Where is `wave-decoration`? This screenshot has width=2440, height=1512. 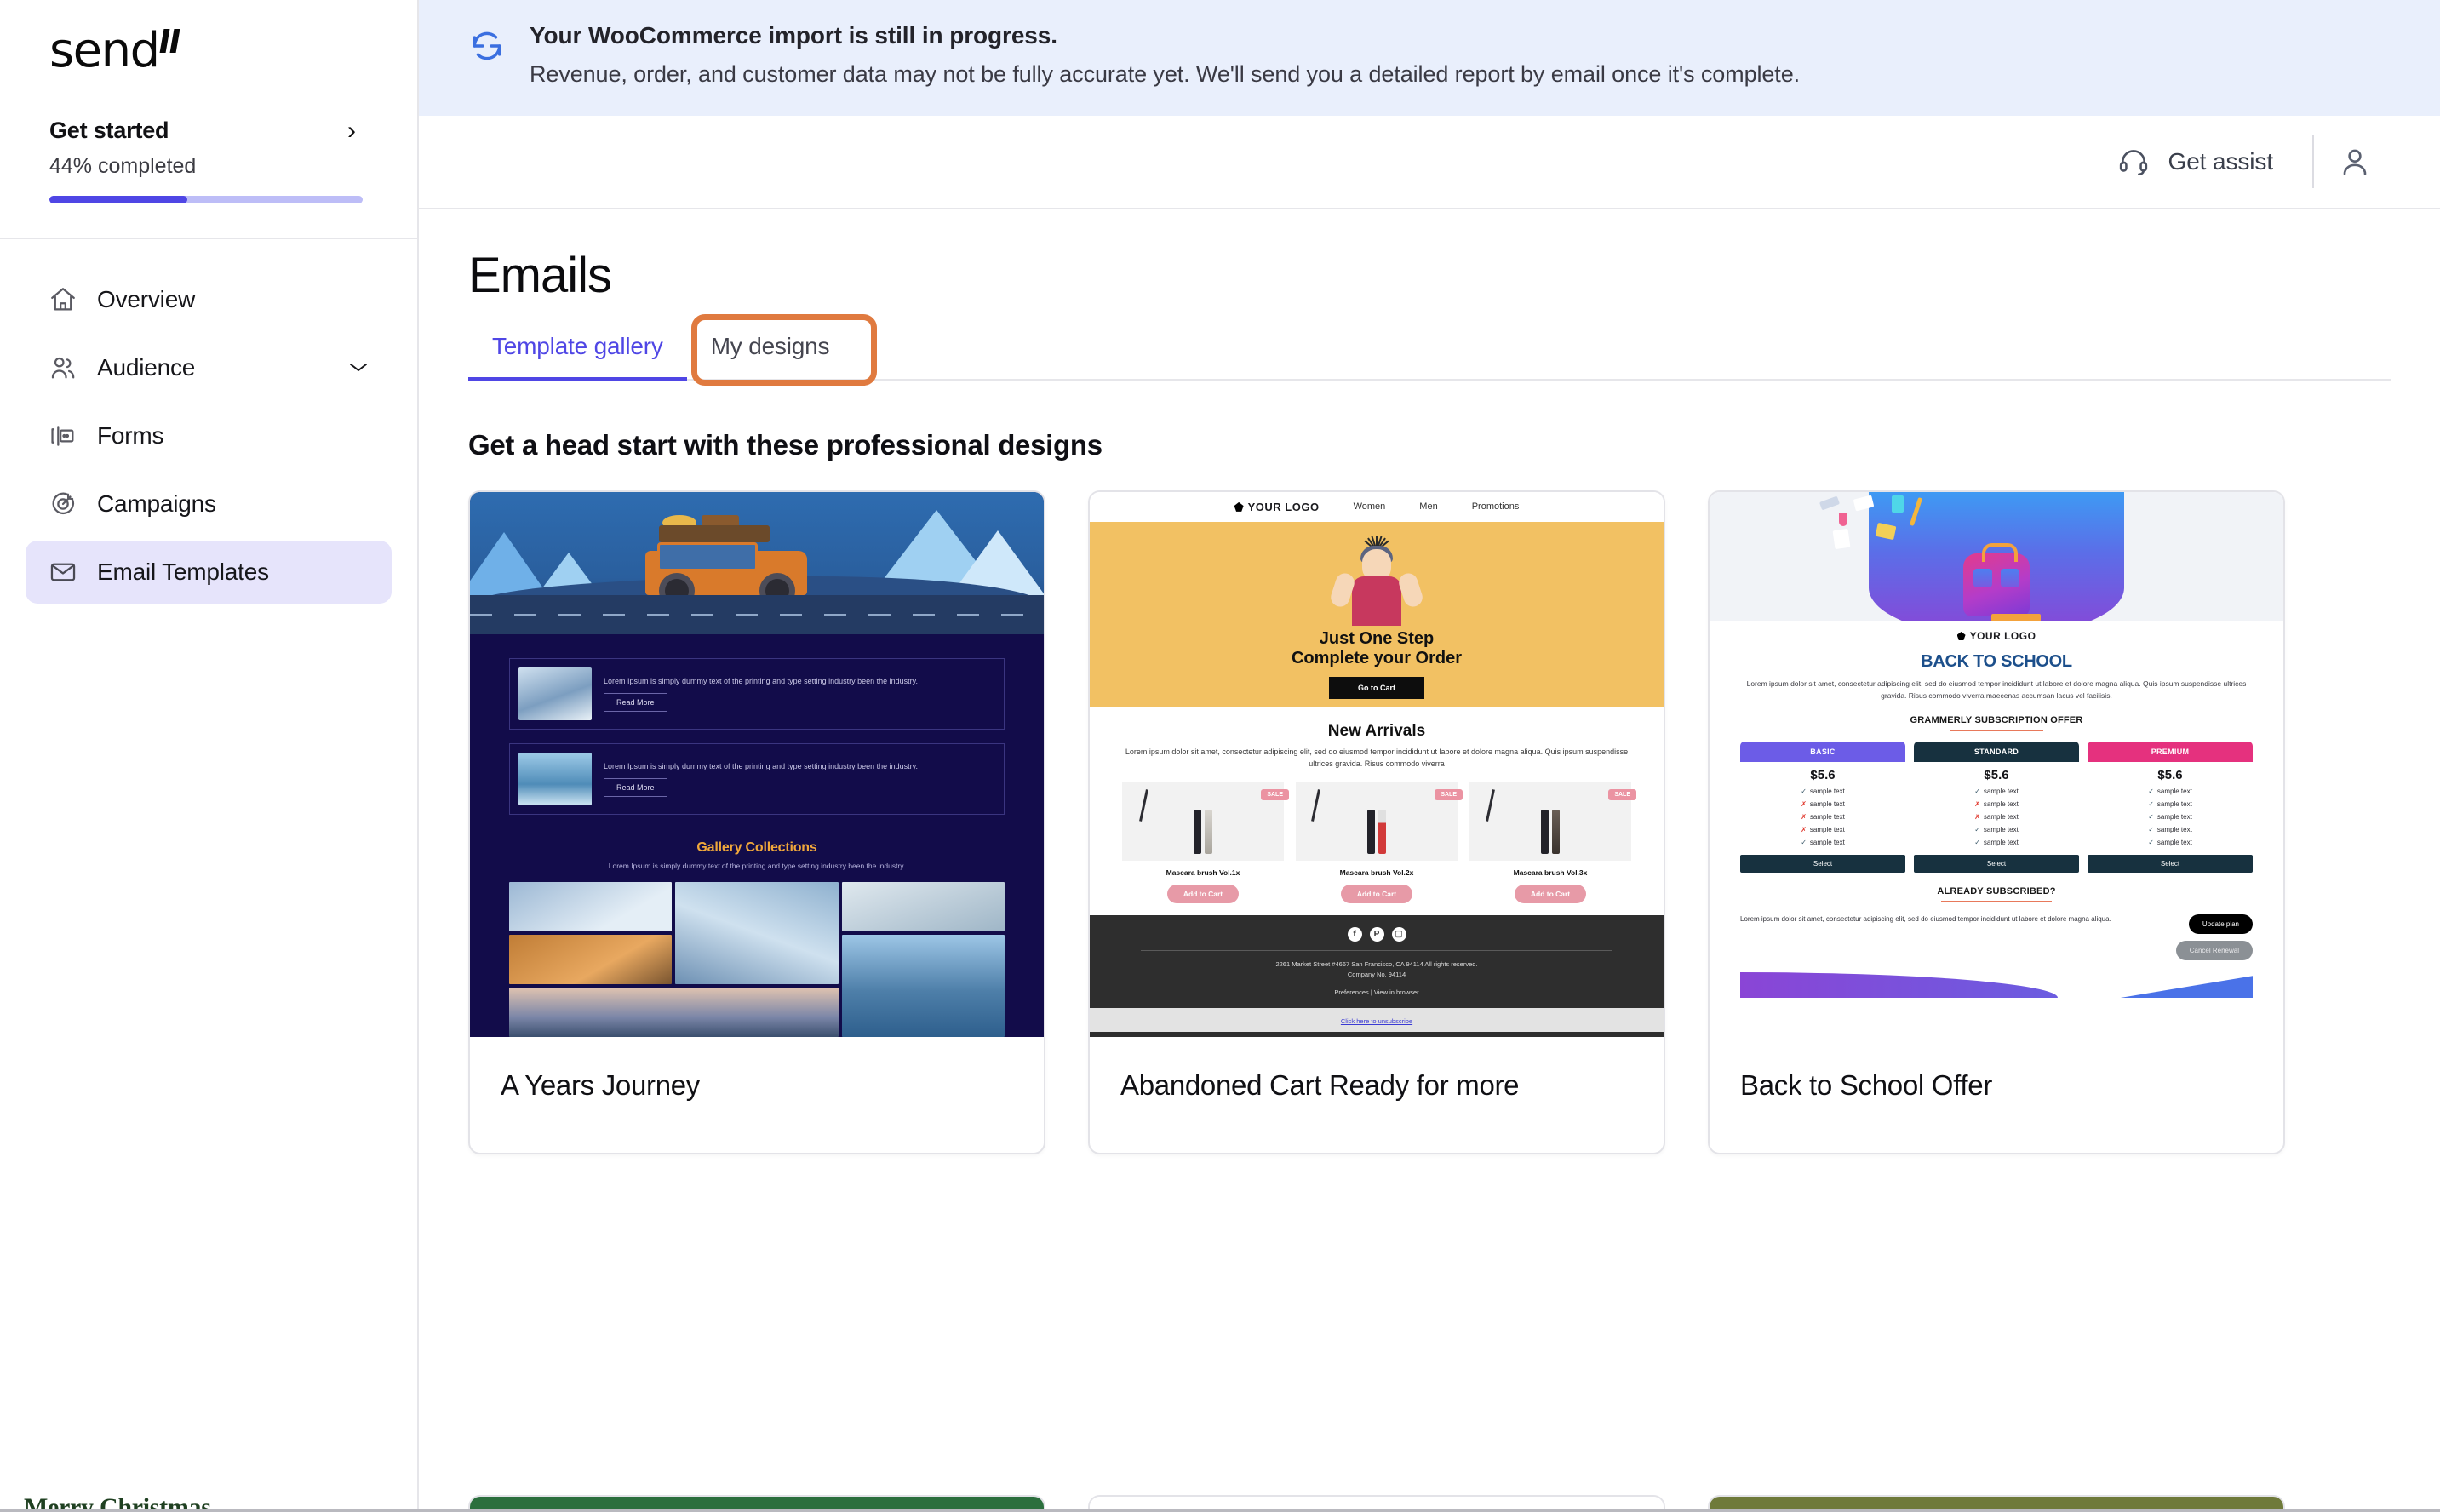 wave-decoration is located at coordinates (1996, 984).